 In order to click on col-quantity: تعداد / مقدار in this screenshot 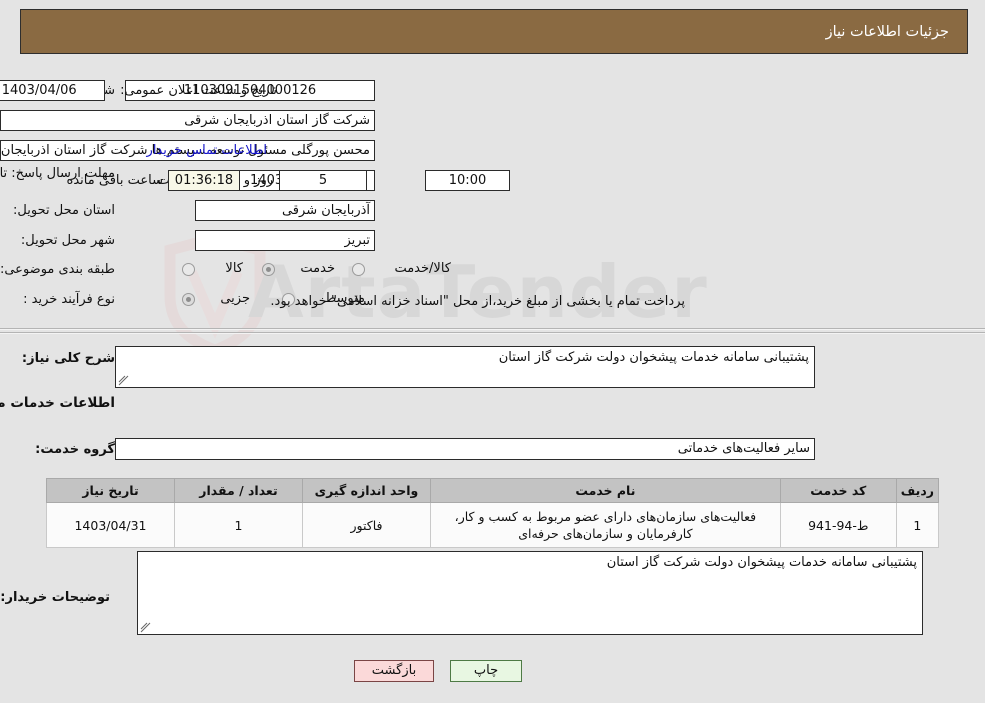, I will do `click(238, 490)`.